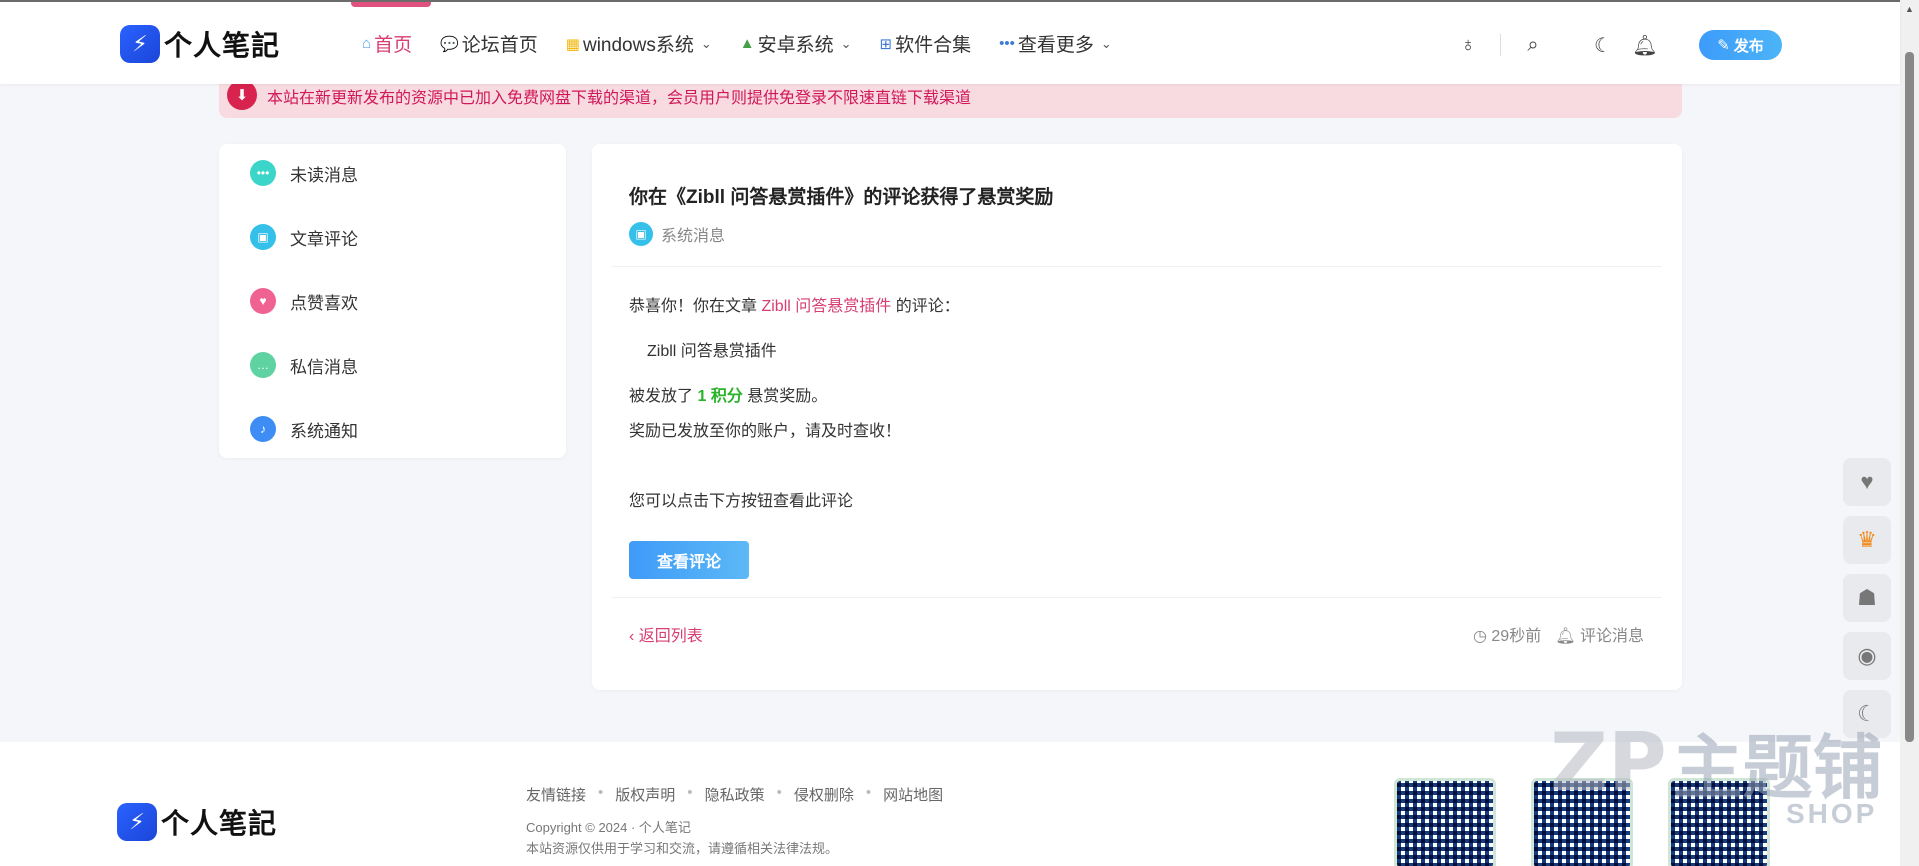 The height and width of the screenshot is (866, 1919). I want to click on float-wechat-button: ◉, so click(1867, 656).